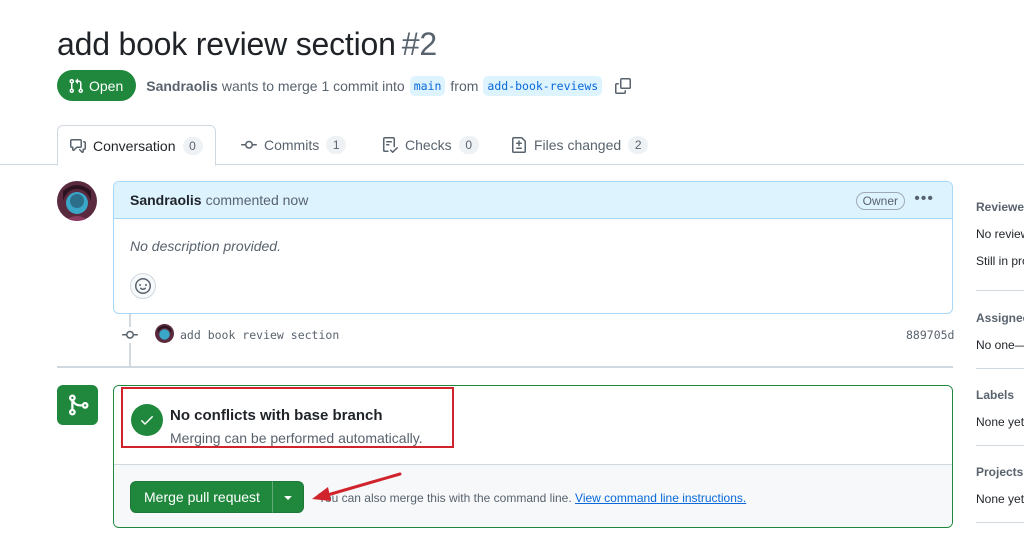 This screenshot has height=536, width=1024. Describe the element at coordinates (505, 367) in the screenshot. I see `timeline-divider` at that location.